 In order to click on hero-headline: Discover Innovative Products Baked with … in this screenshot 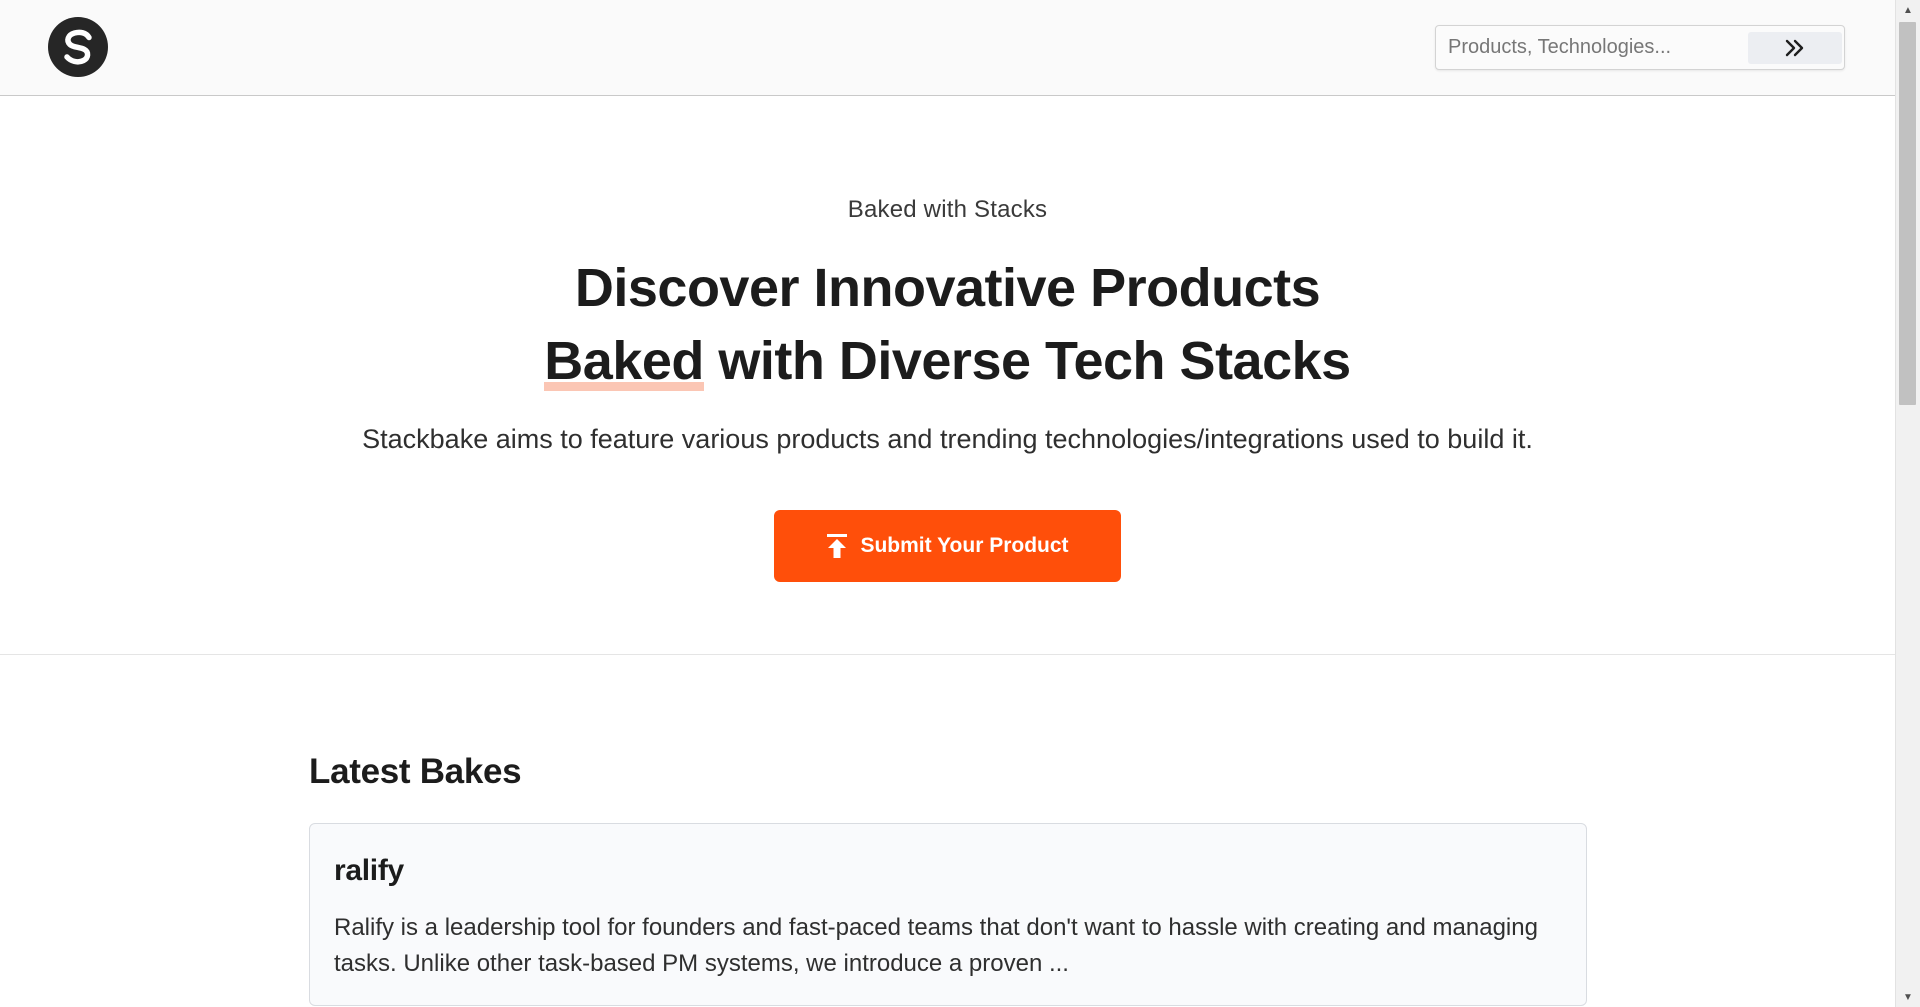, I will do `click(947, 325)`.